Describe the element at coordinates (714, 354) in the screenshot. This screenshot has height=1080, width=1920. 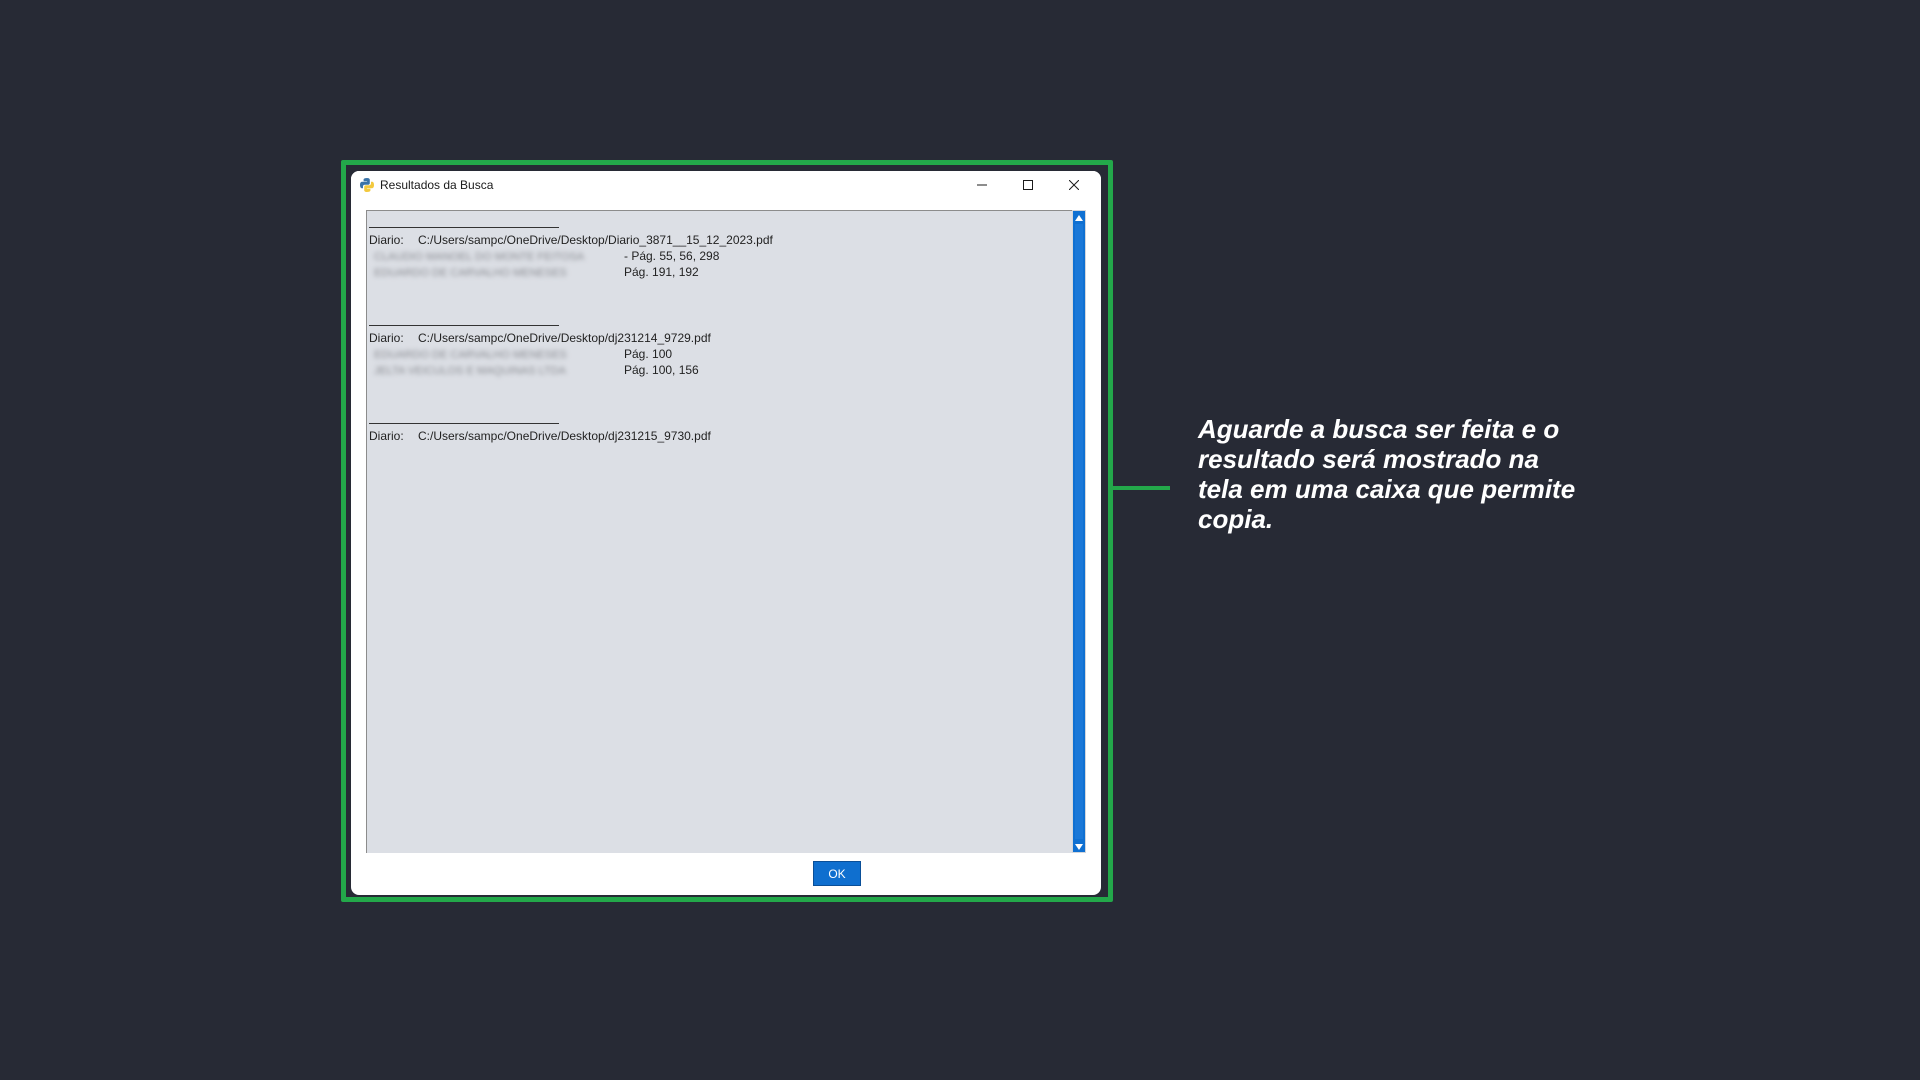
I see `match-line: EDUARDO DE CARVALHO MENESES Pág. 100` at that location.